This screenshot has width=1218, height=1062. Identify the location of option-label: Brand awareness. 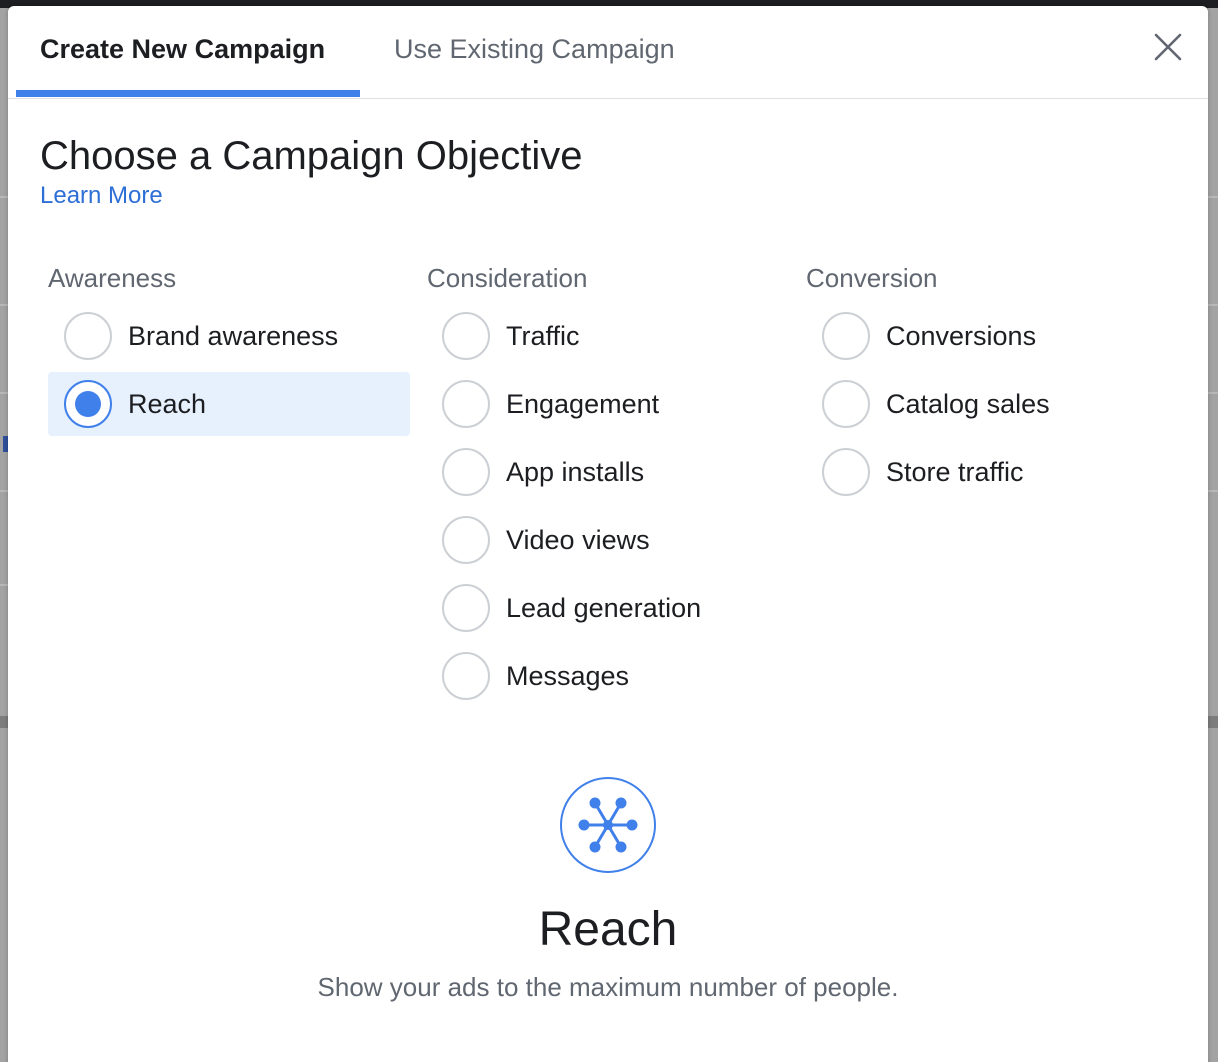
(233, 336).